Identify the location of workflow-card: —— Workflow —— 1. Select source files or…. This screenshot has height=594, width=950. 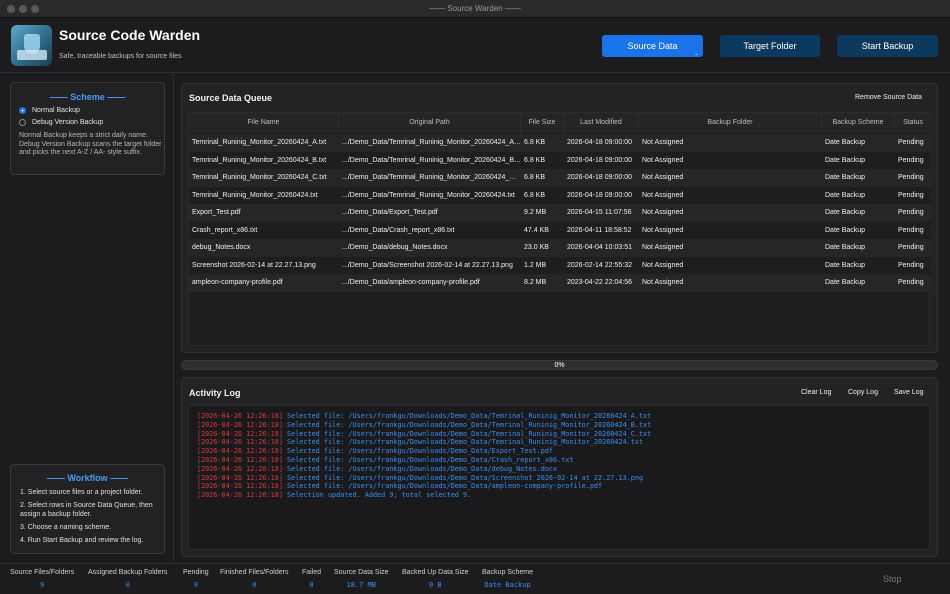
(87, 509).